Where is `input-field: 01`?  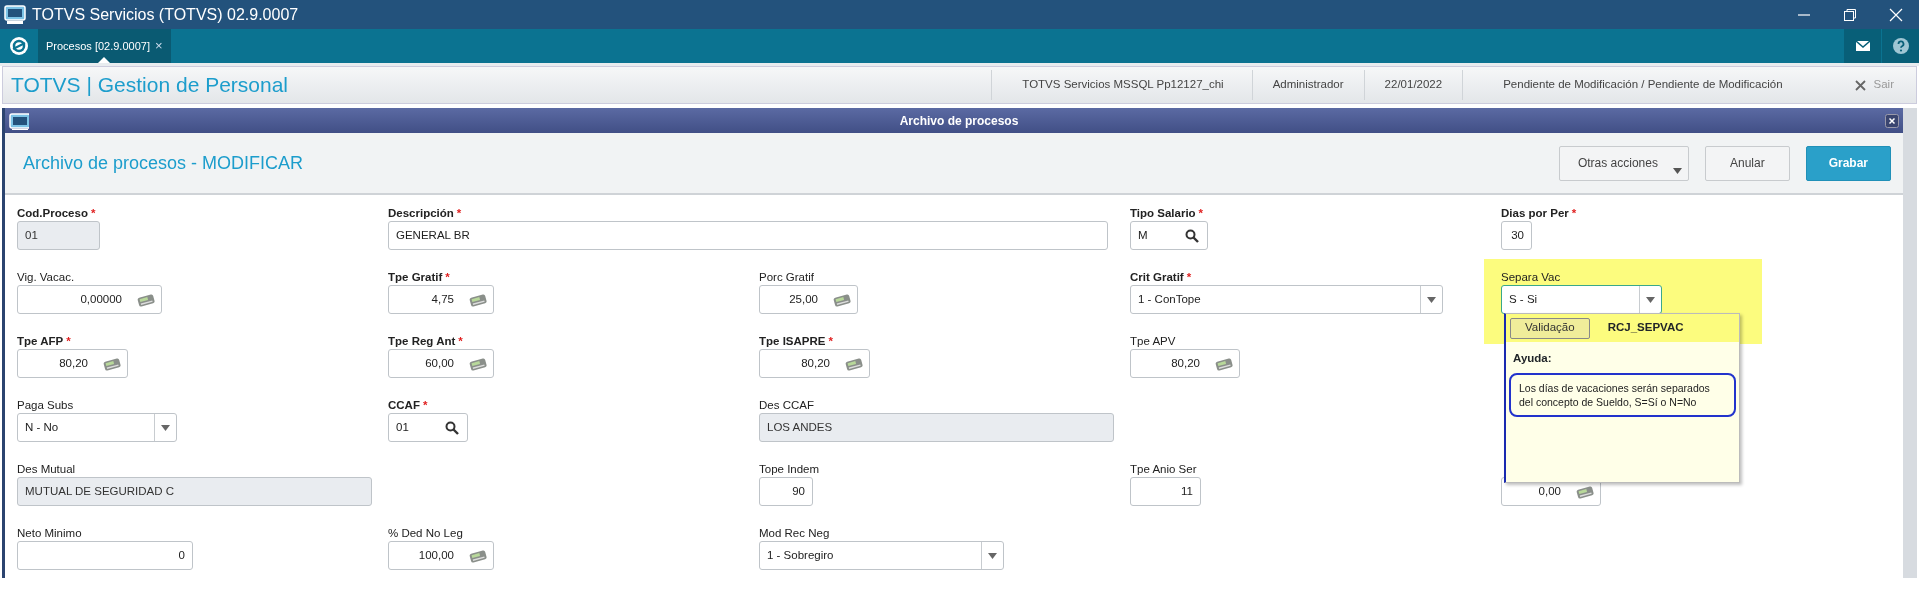 input-field: 01 is located at coordinates (428, 427).